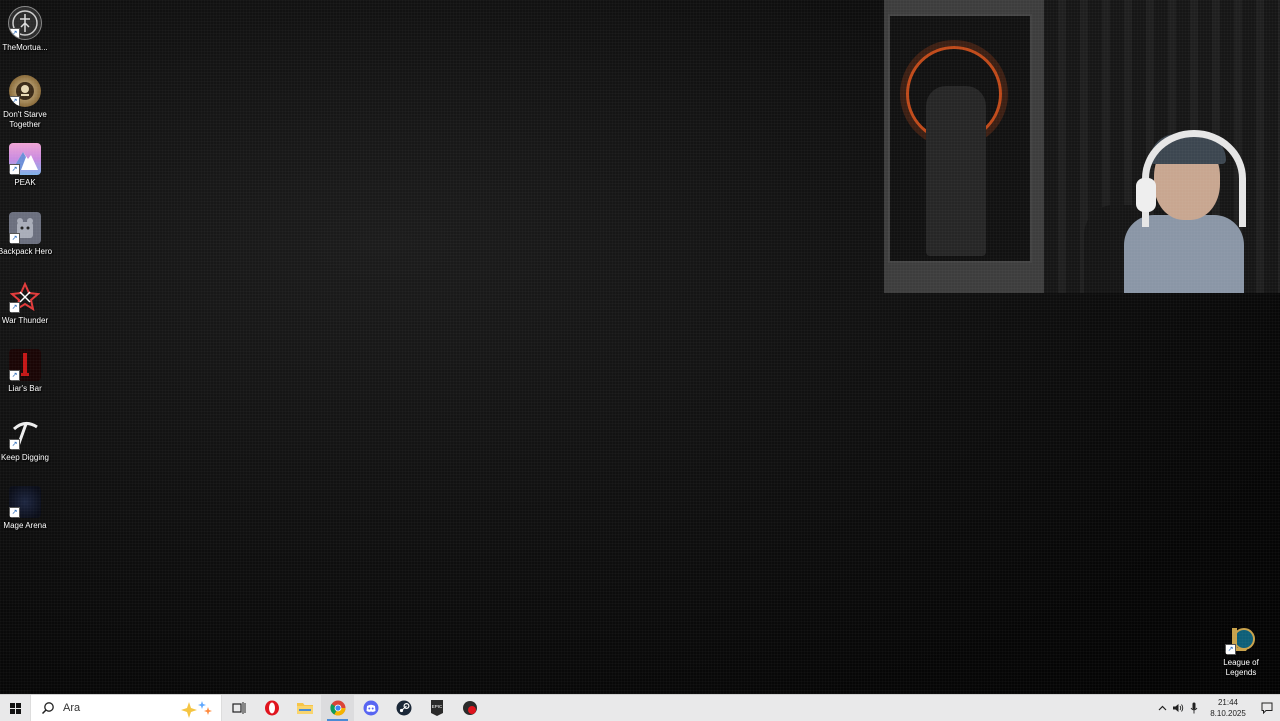 The width and height of the screenshot is (1280, 721). Describe the element at coordinates (25, 119) in the screenshot. I see `desktop-icon-label: Don't Starve Together` at that location.